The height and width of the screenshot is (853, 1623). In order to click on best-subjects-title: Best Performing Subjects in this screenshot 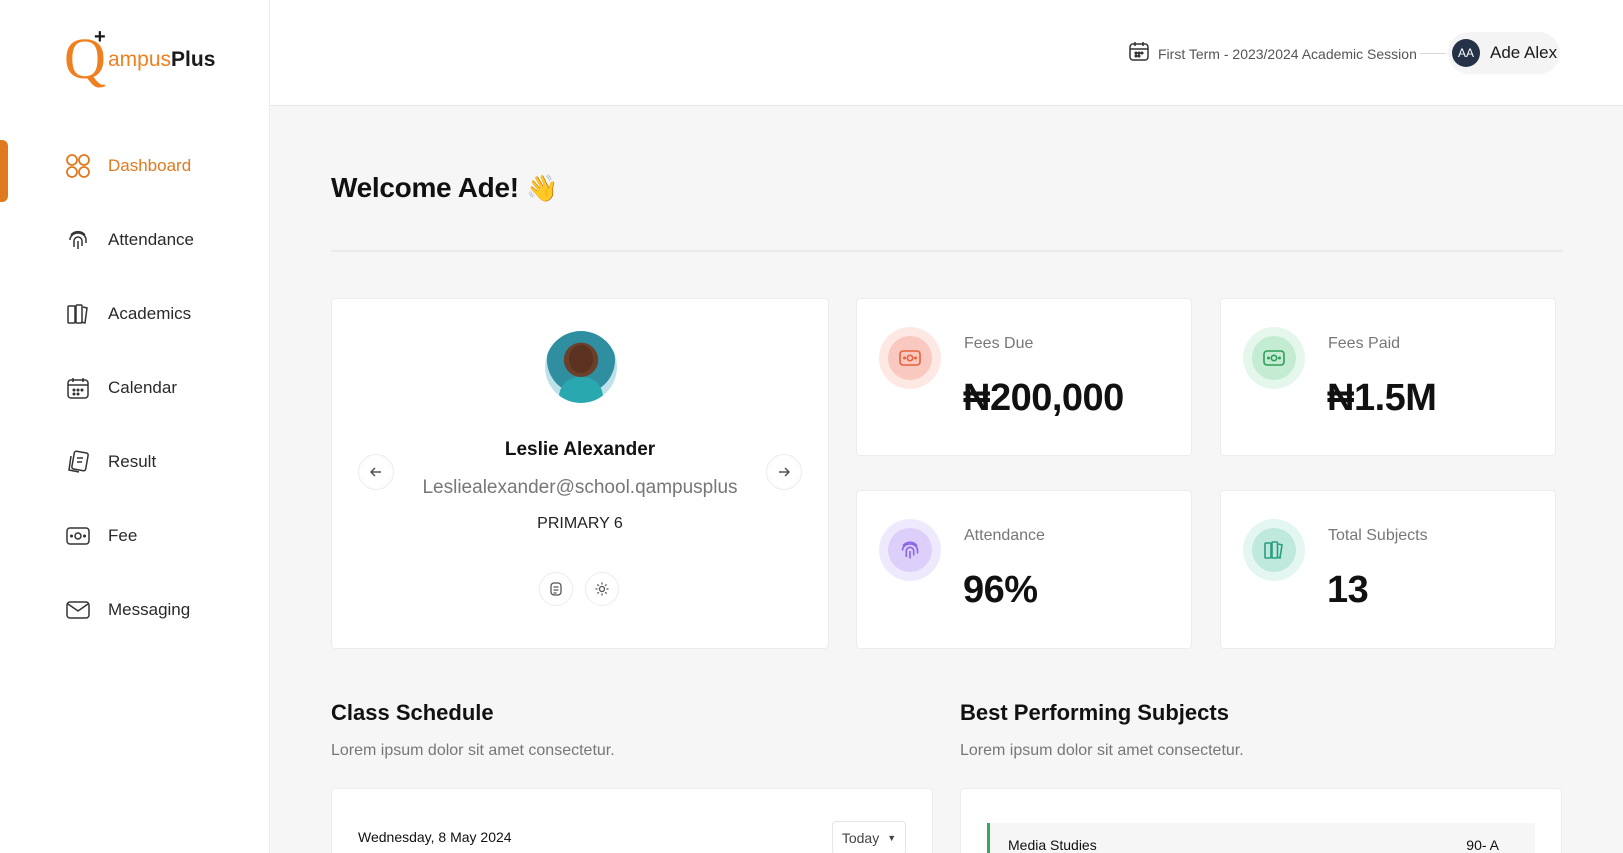, I will do `click(1094, 712)`.